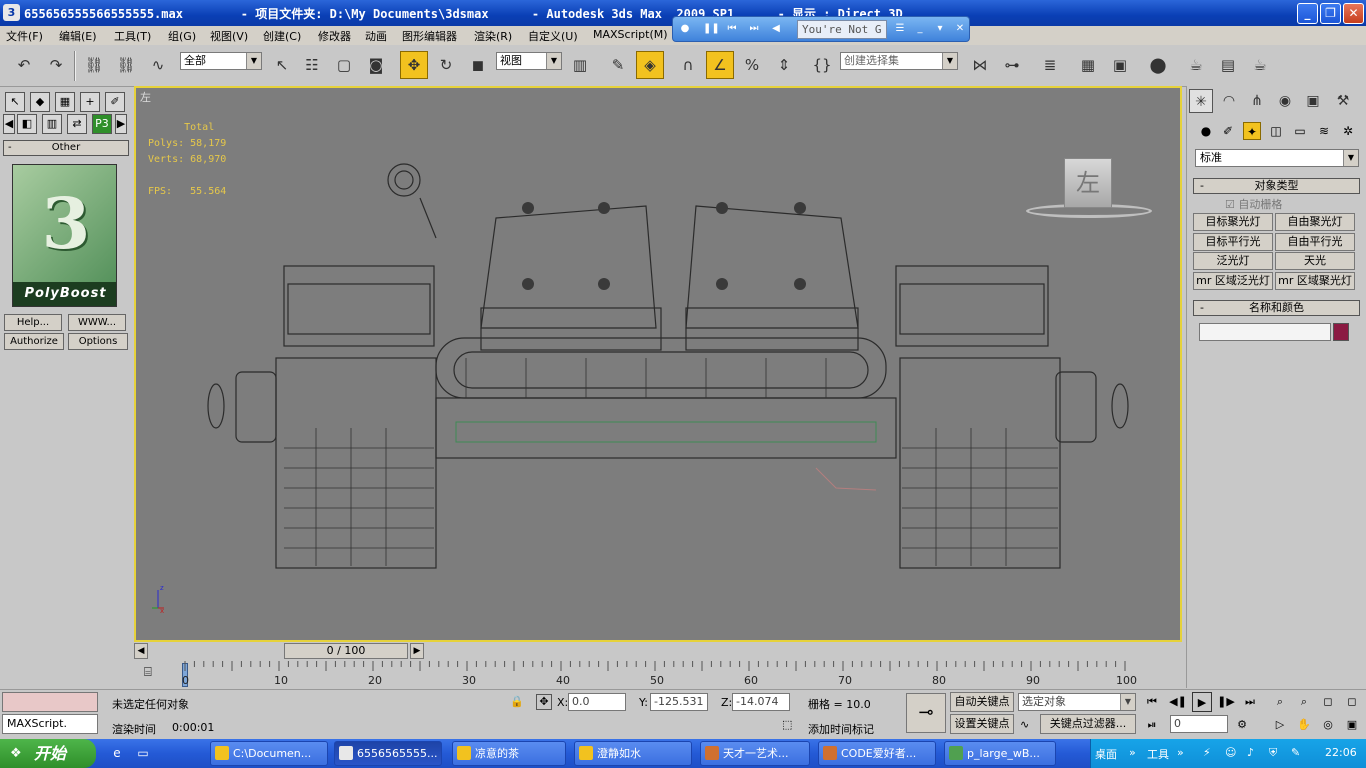  What do you see at coordinates (1353, 13) in the screenshot?
I see `close-button: ✕` at bounding box center [1353, 13].